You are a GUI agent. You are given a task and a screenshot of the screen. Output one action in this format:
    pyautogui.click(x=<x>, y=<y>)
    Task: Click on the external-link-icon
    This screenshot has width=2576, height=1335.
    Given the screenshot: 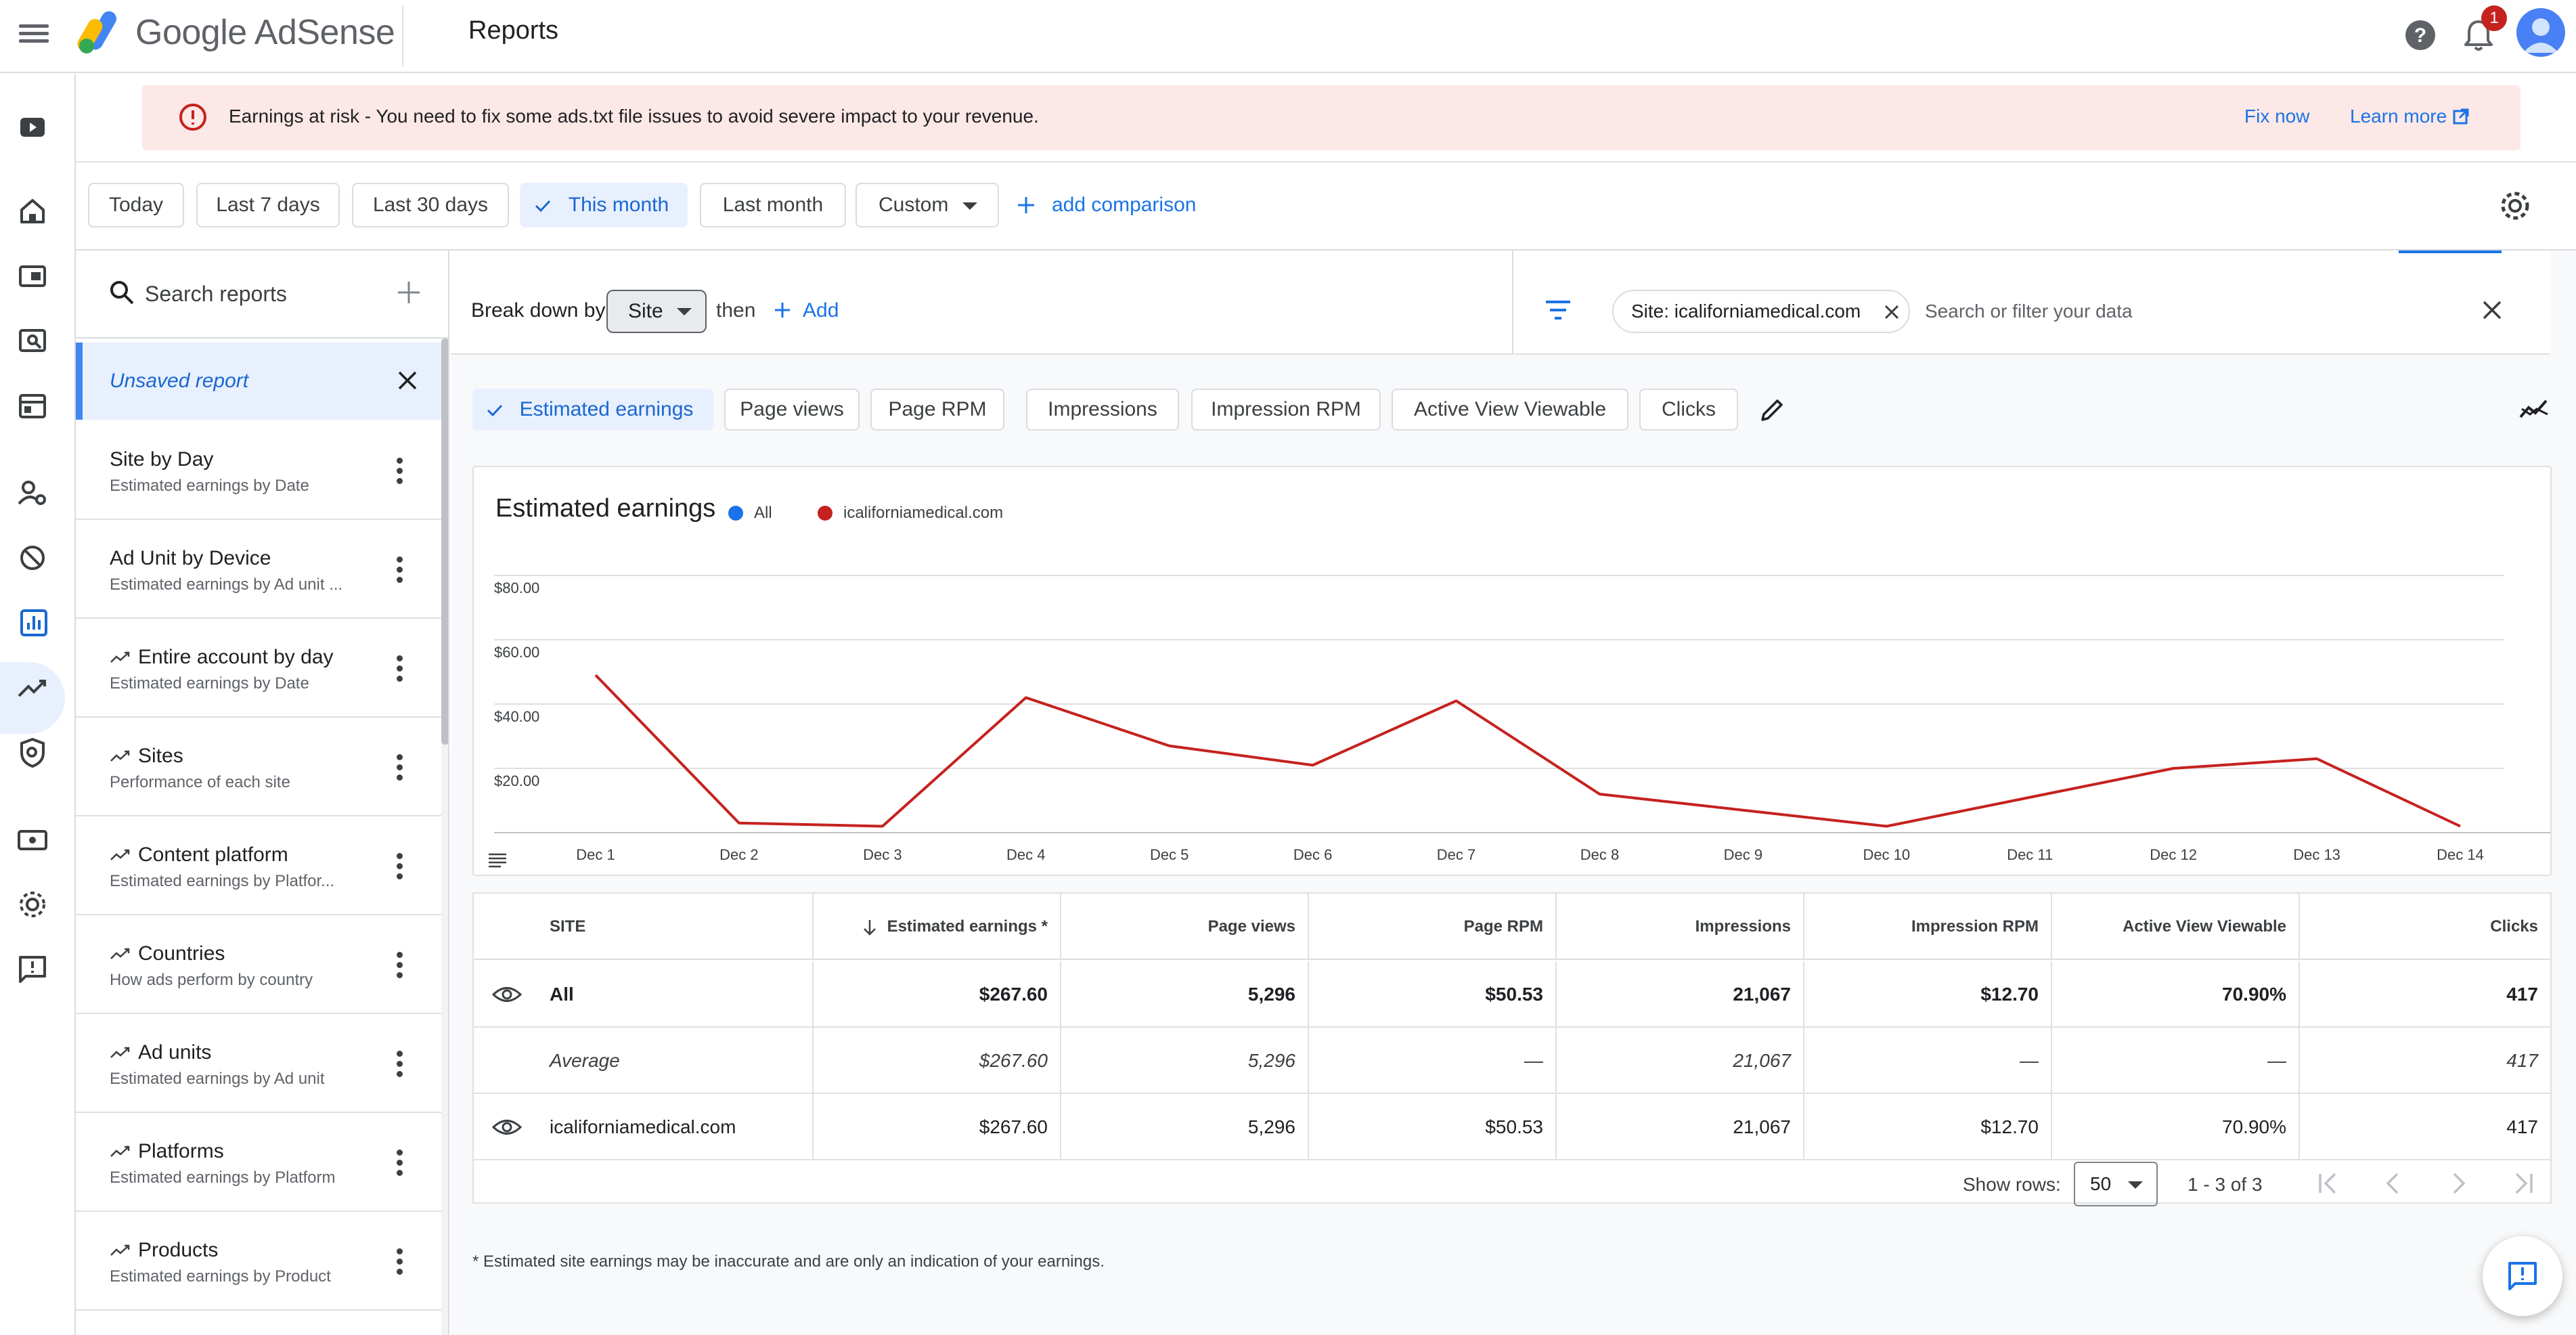 What is the action you would take?
    pyautogui.click(x=2460, y=116)
    